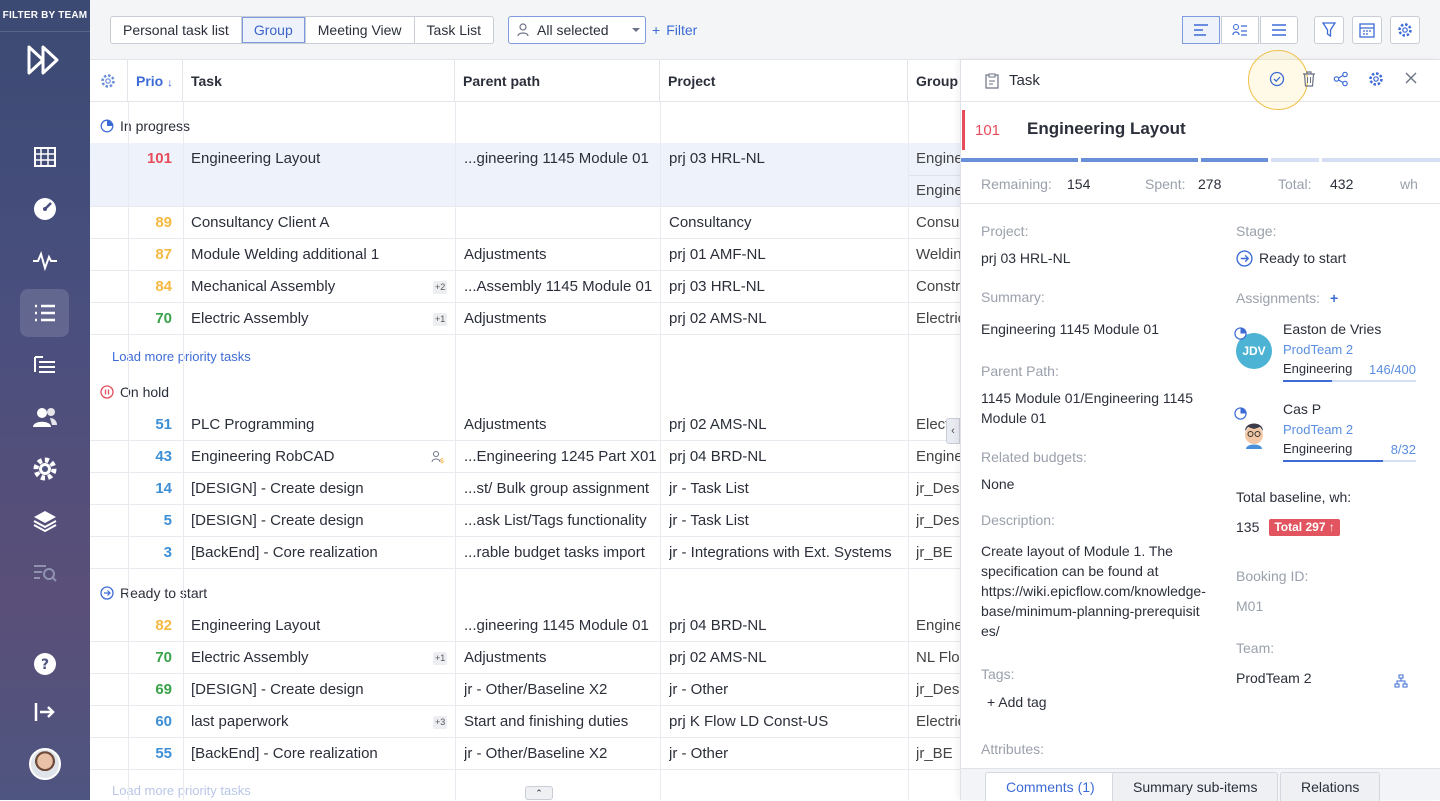 This screenshot has height=801, width=1440. Describe the element at coordinates (44, 261) in the screenshot. I see `pulse-icon` at that location.